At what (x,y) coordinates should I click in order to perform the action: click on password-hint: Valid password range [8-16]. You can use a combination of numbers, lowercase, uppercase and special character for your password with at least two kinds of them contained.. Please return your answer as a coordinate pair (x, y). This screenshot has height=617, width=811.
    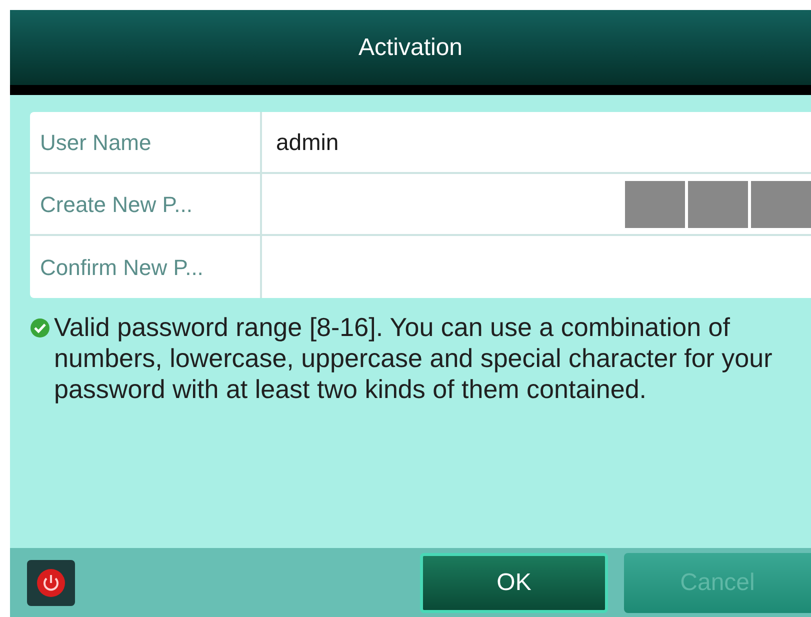
    Looking at the image, I should click on (414, 358).